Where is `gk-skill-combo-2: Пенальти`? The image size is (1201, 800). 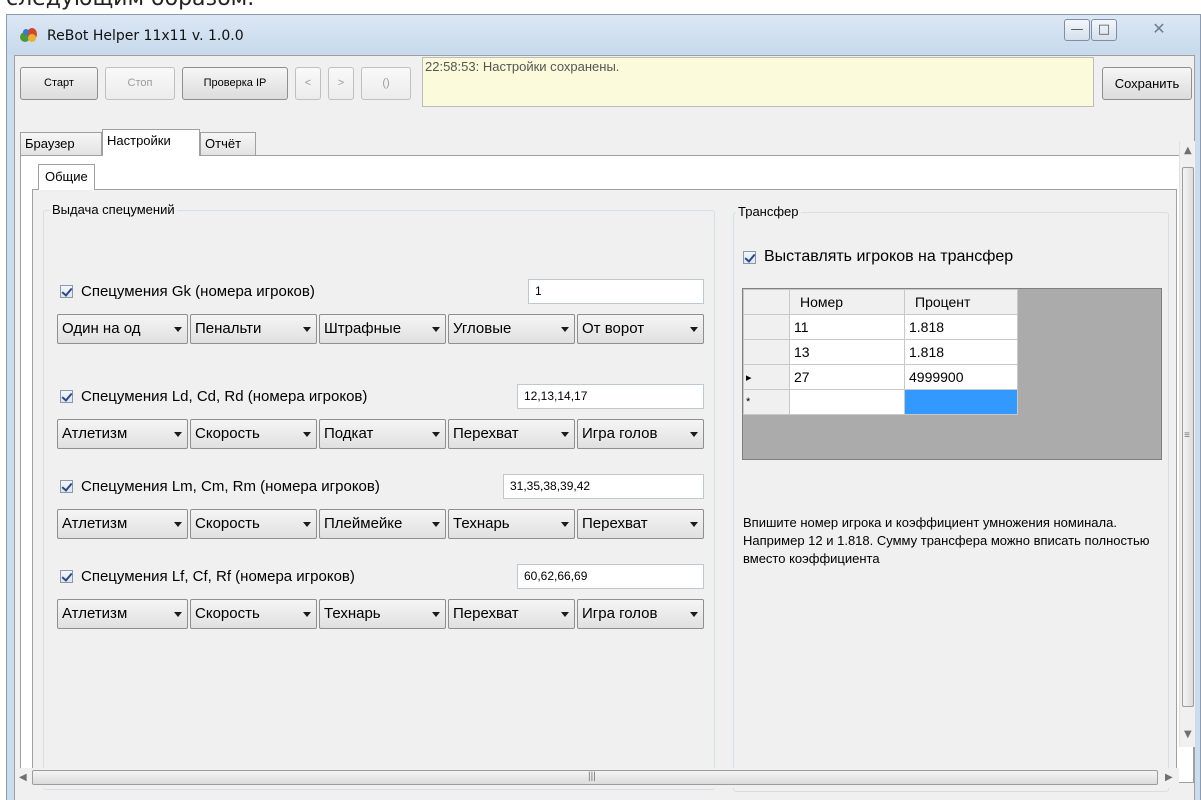
gk-skill-combo-2: Пенальти is located at coordinates (253, 329).